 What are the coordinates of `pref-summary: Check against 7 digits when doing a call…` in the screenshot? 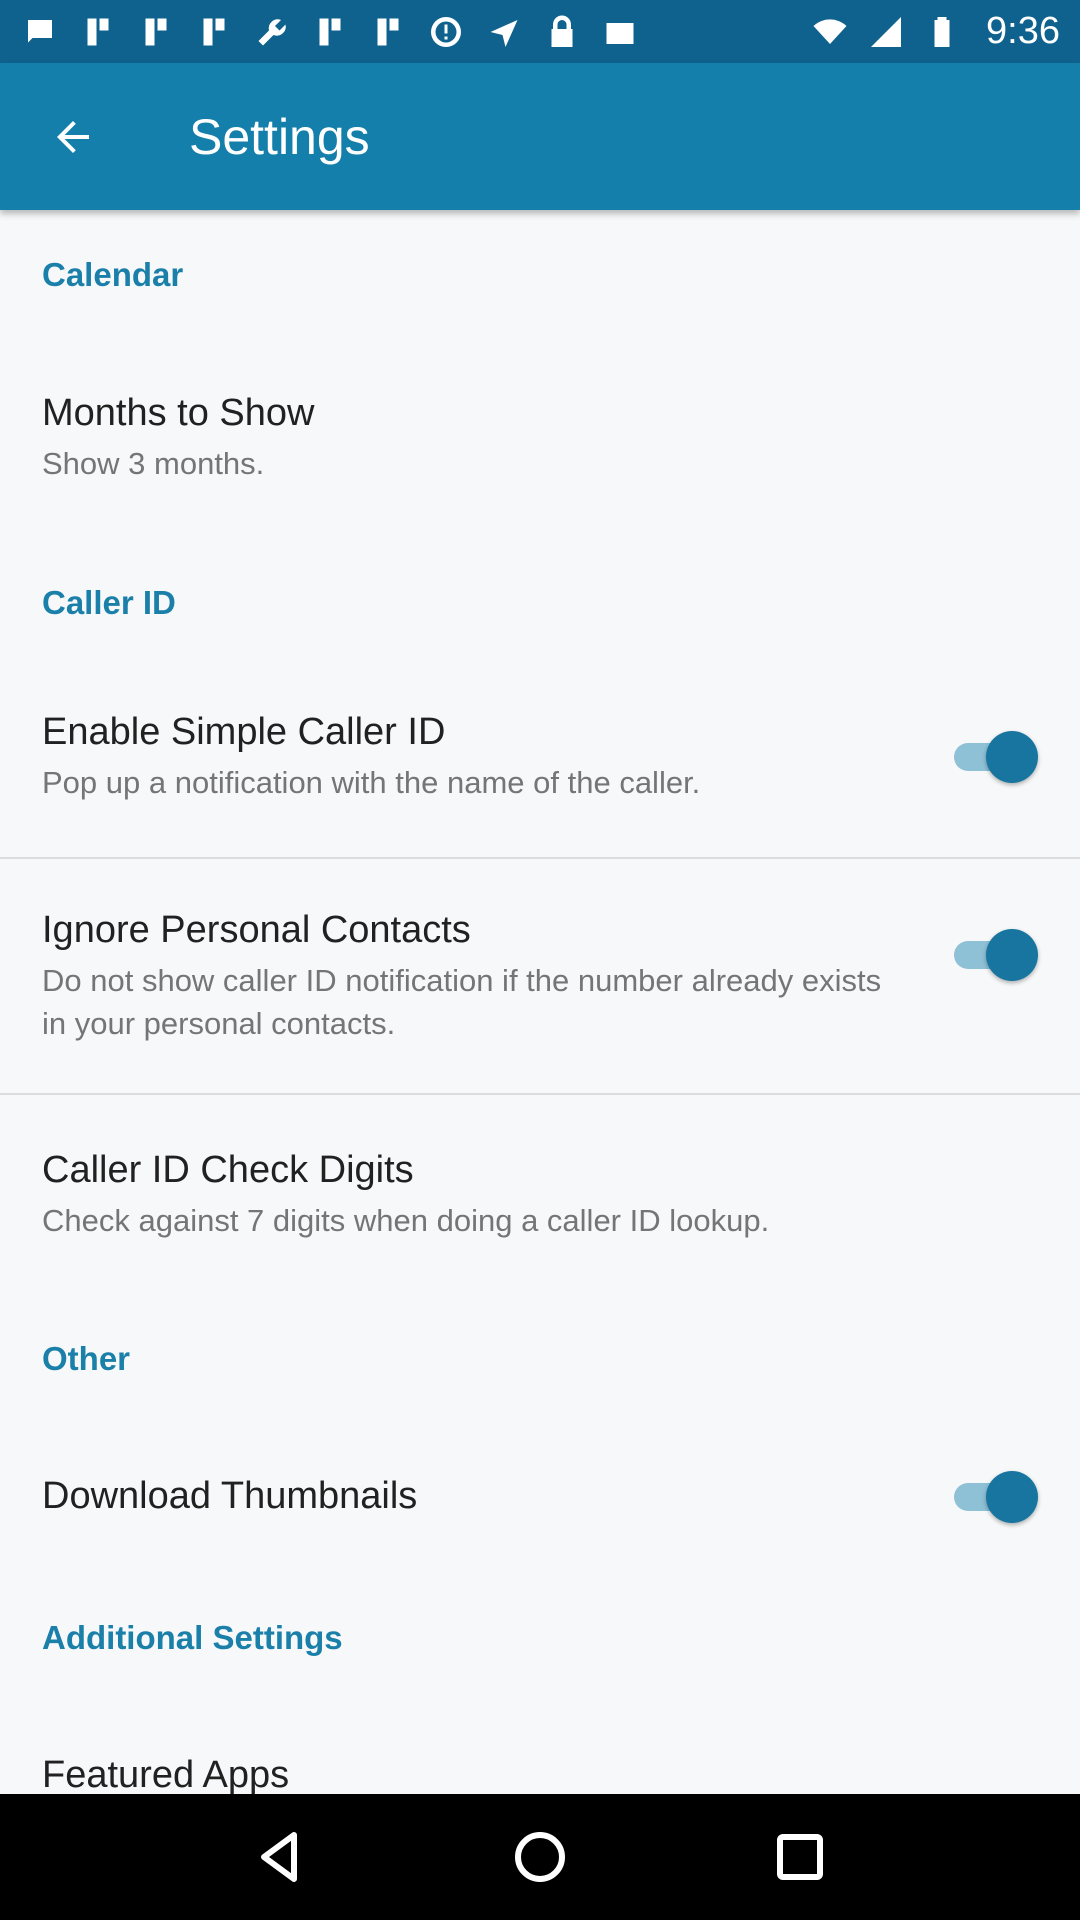 It's located at (406, 1220).